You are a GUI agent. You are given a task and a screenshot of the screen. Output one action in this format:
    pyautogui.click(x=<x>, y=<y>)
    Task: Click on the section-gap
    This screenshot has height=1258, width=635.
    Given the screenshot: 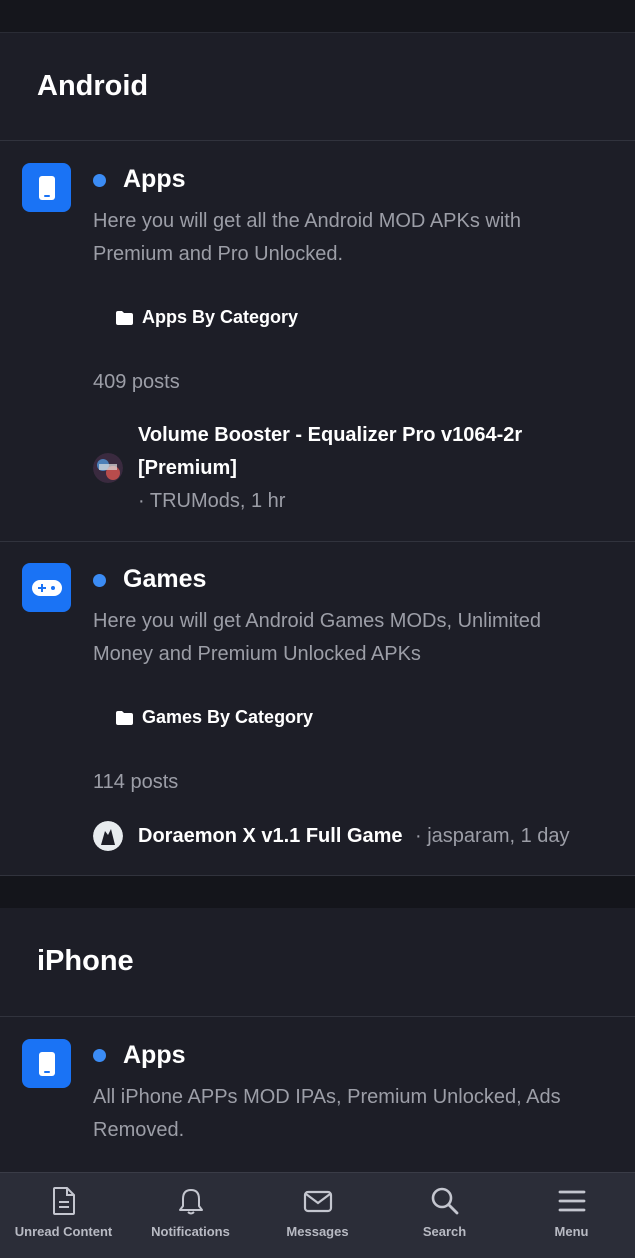 What is the action you would take?
    pyautogui.click(x=317, y=892)
    